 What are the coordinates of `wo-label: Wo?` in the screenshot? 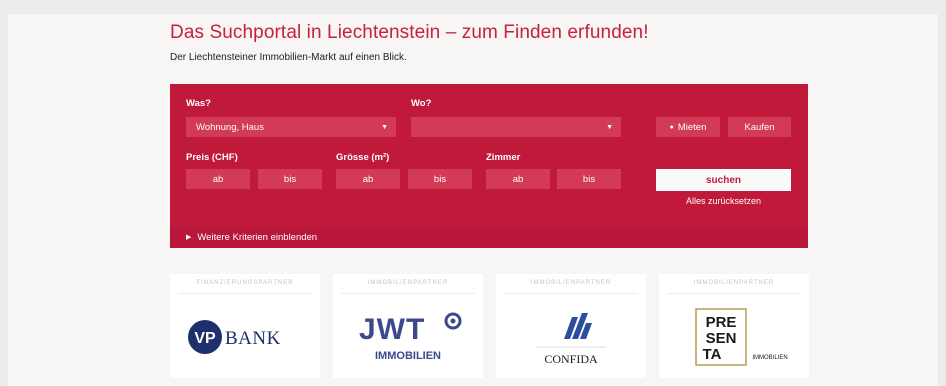 It's located at (421, 103).